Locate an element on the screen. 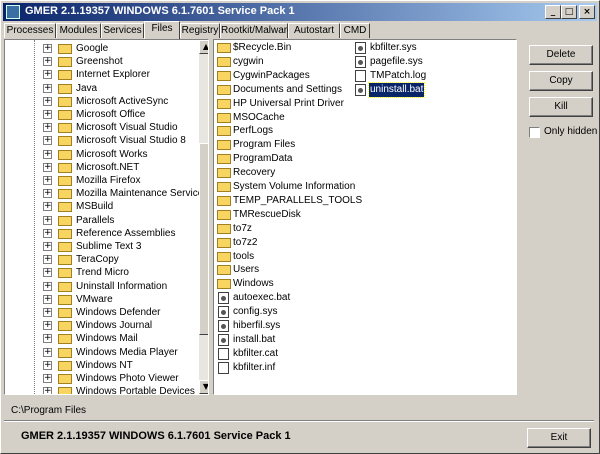 The image size is (600, 454). scroll-up-icon: ▲ is located at coordinates (203, 47).